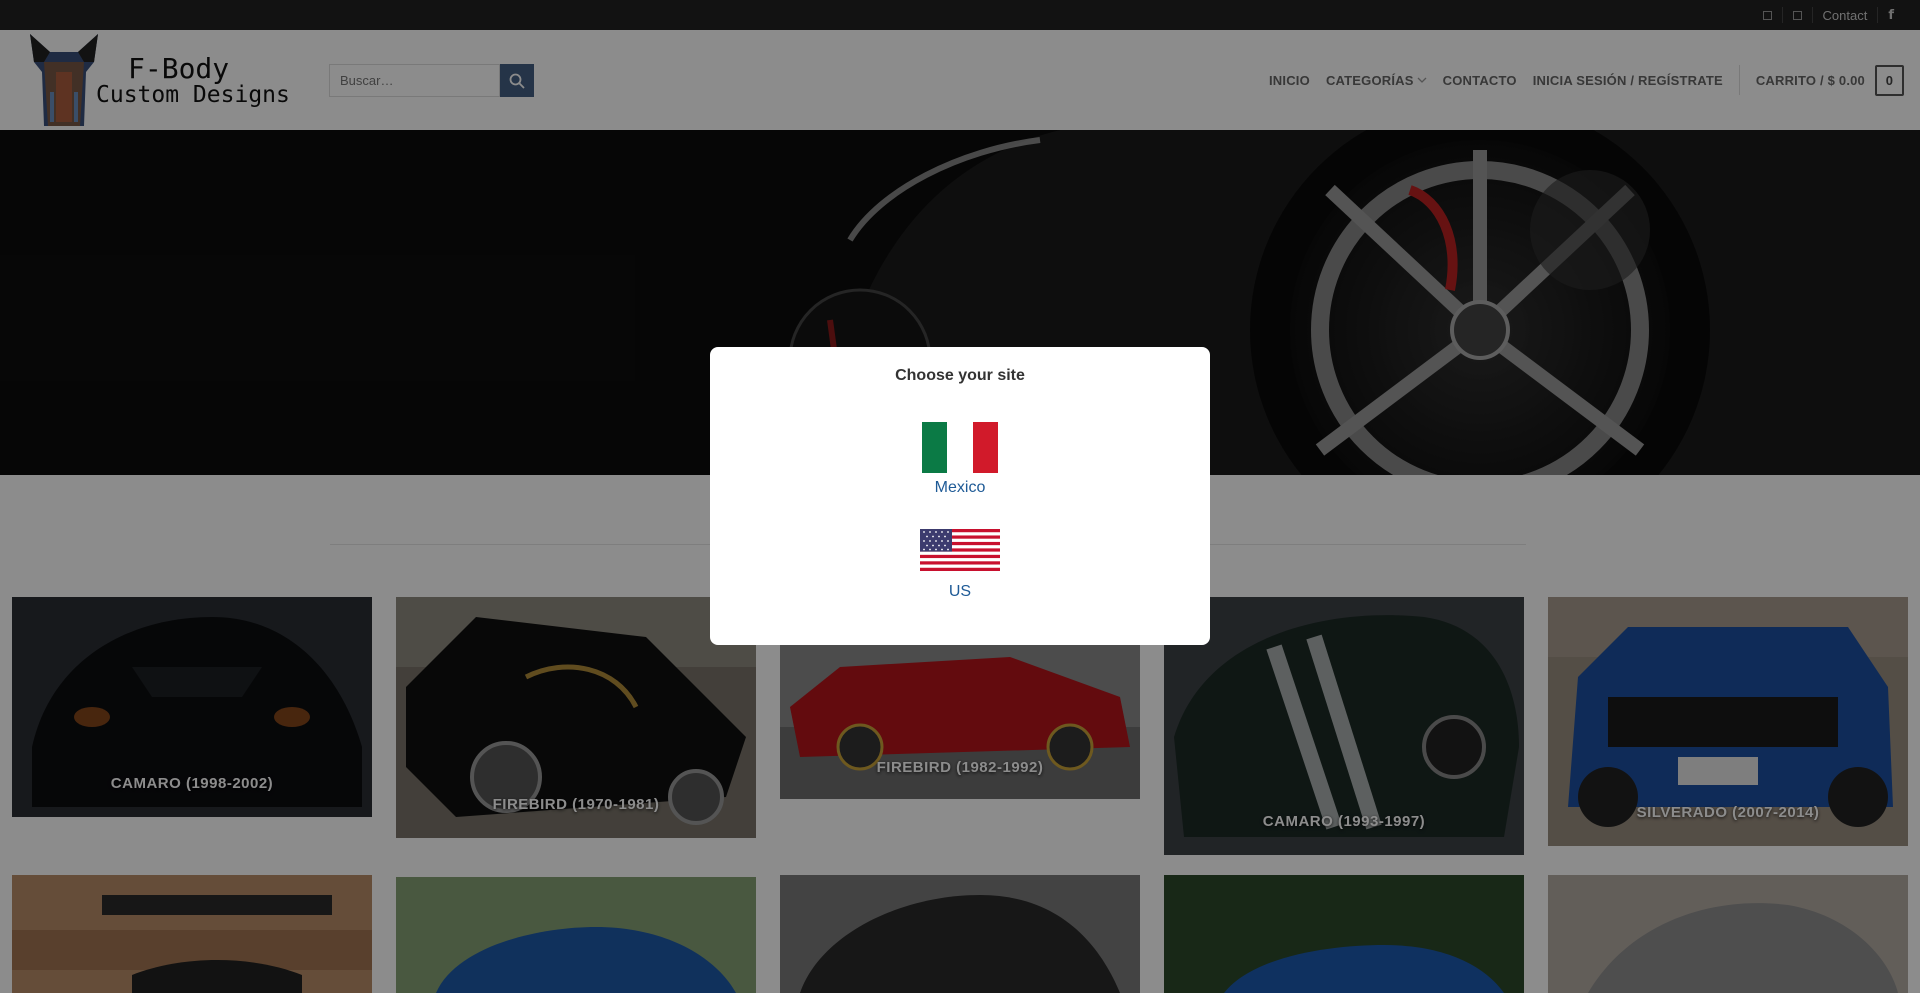 This screenshot has height=993, width=1920. I want to click on site-option-us: US, so click(960, 565).